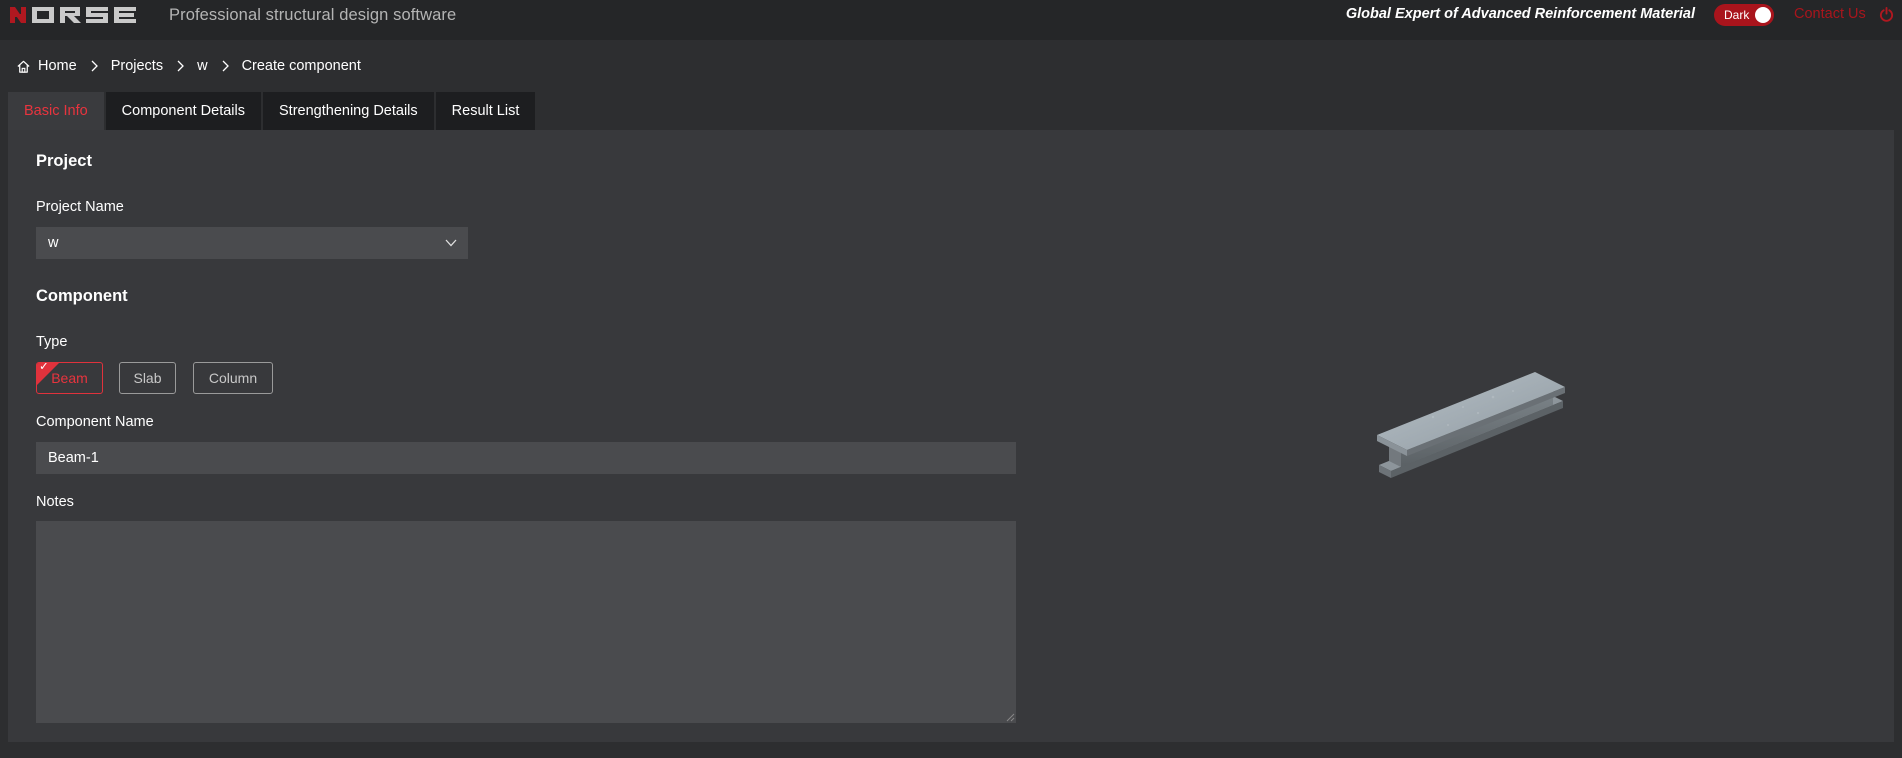 The width and height of the screenshot is (1902, 758). I want to click on notes-textarea, so click(526, 622).